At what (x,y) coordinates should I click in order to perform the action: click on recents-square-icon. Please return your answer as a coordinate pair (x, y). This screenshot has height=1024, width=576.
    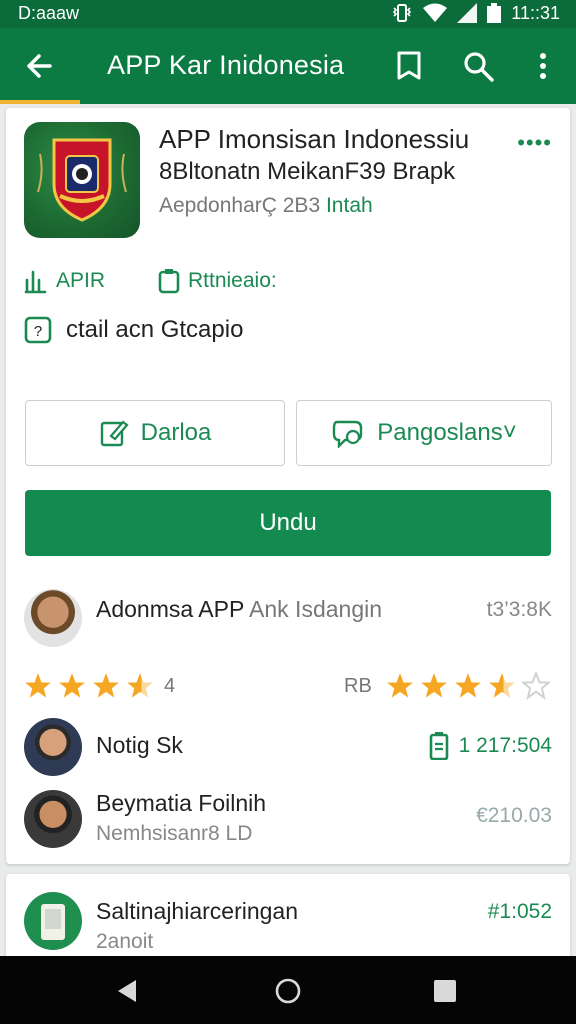
    Looking at the image, I should click on (445, 991).